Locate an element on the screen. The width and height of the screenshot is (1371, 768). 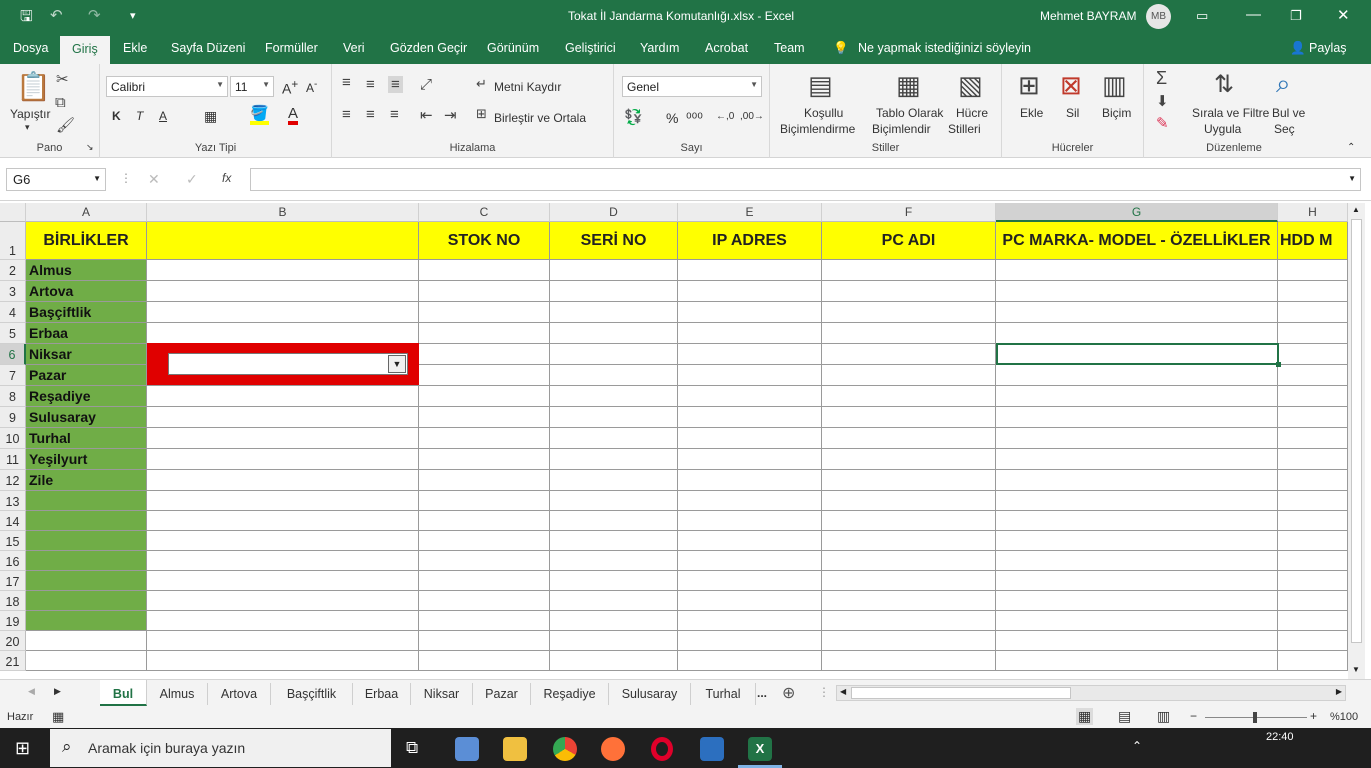
row-header: 18 is located at coordinates (13, 601).